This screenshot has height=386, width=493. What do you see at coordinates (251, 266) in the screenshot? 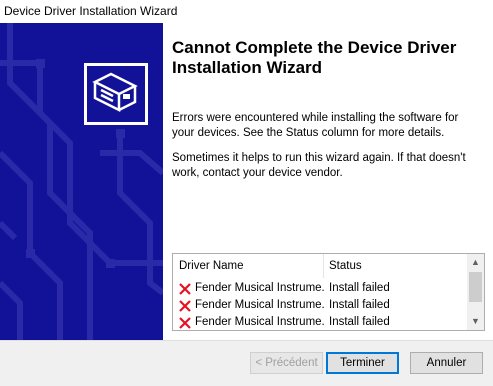
I see `column-header-driver-name: Driver Name` at bounding box center [251, 266].